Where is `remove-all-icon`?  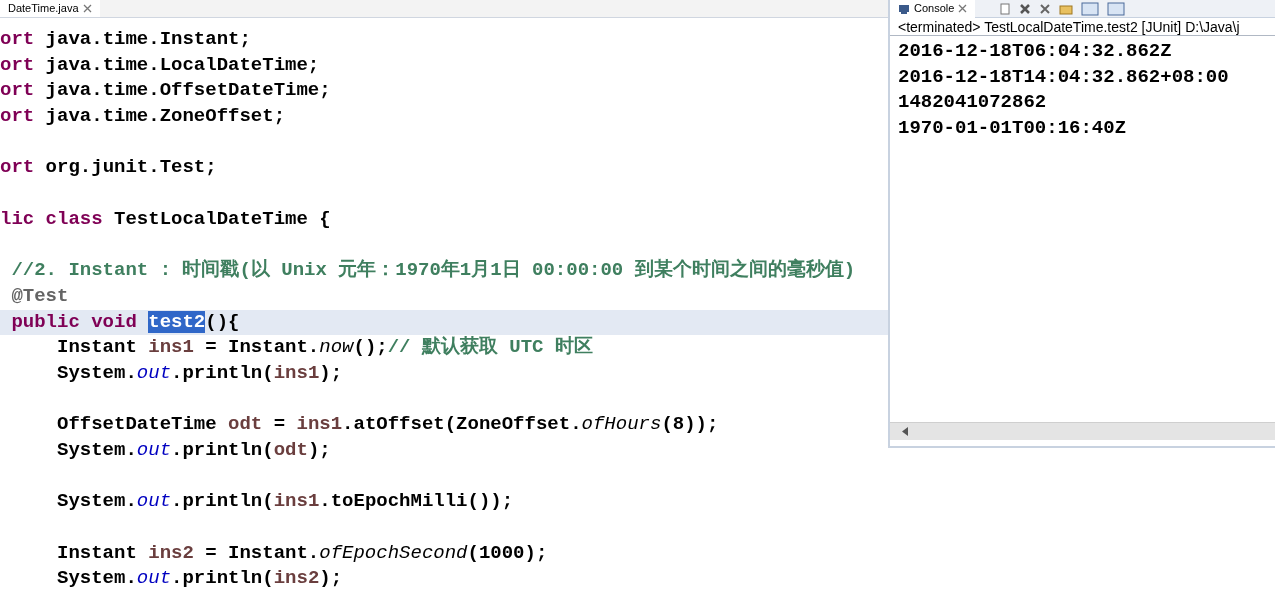 remove-all-icon is located at coordinates (1045, 8).